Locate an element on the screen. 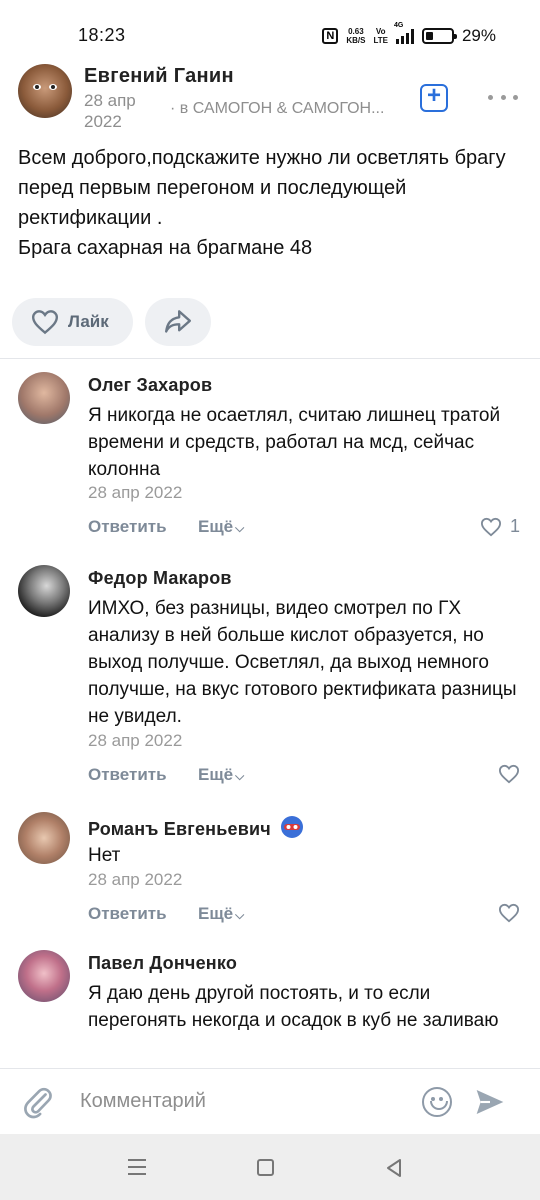  comment-author: Романъ Евгеньевич is located at coordinates (196, 827).